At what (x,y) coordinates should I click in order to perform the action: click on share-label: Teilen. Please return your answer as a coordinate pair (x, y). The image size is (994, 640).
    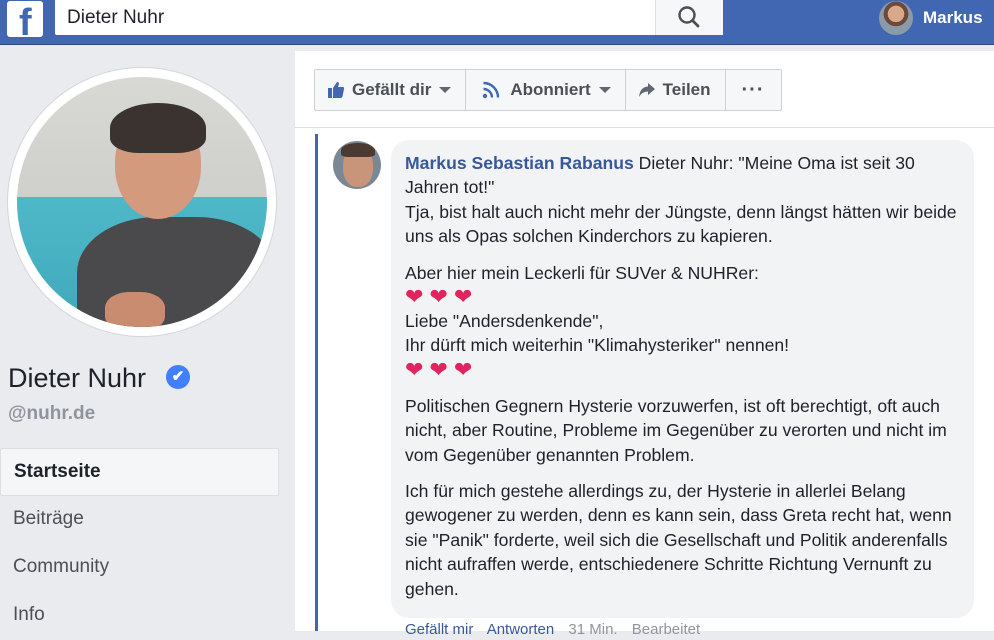
    Looking at the image, I should click on (686, 89).